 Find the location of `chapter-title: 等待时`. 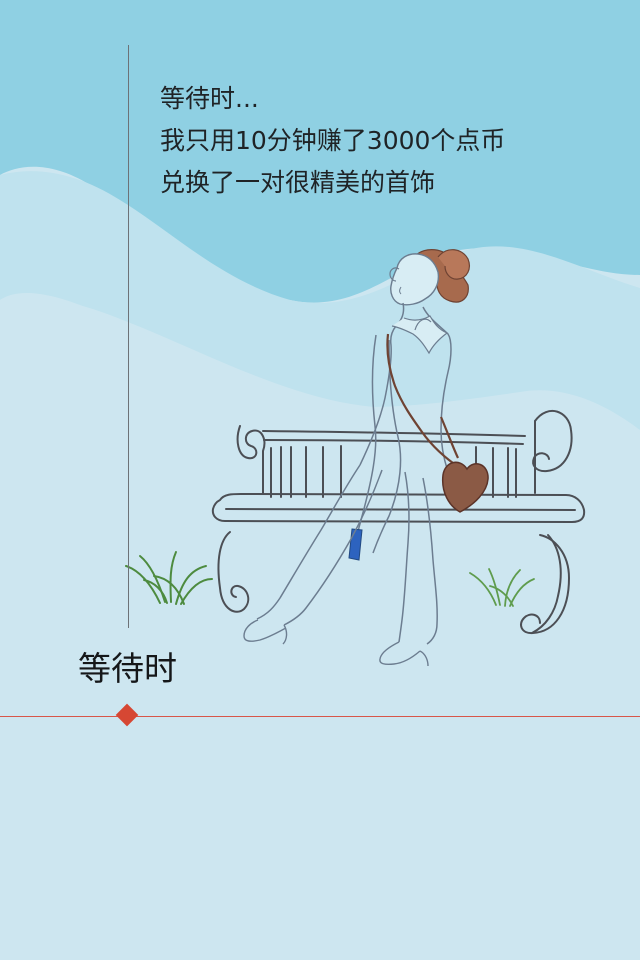

chapter-title: 等待时 is located at coordinates (127, 668).